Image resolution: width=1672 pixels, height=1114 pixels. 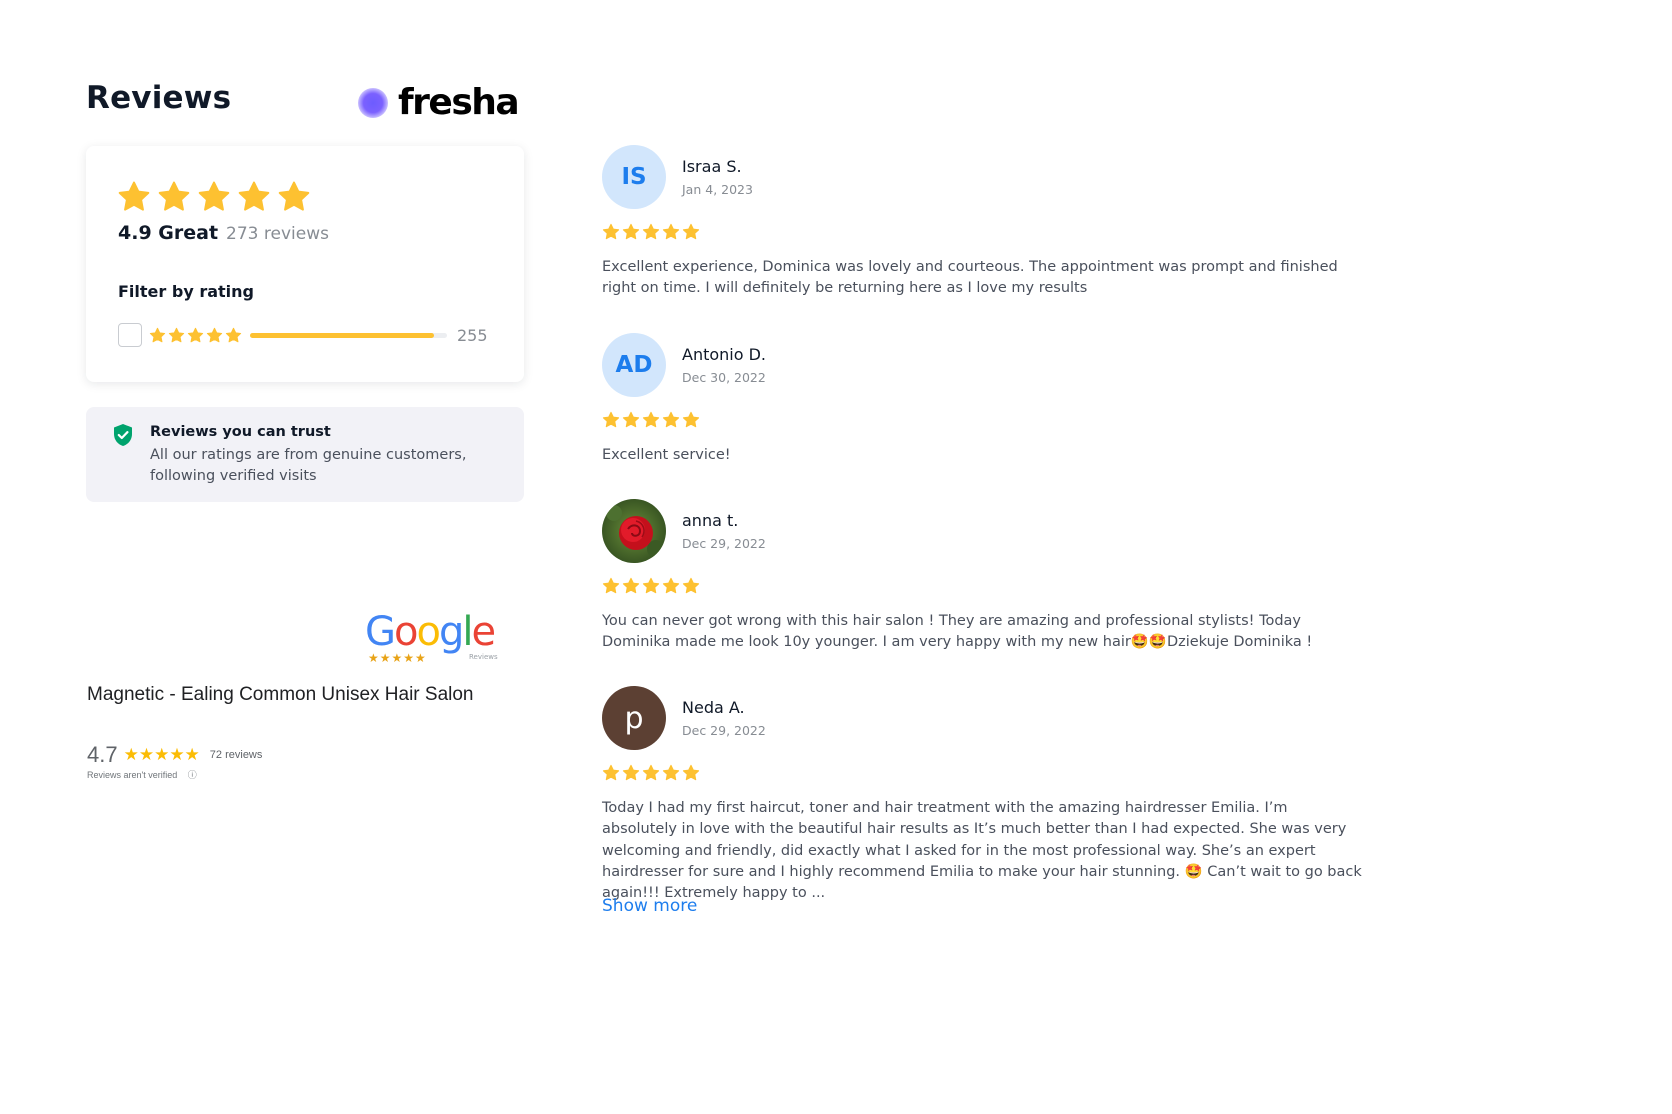 I want to click on avatar: p, so click(x=634, y=718).